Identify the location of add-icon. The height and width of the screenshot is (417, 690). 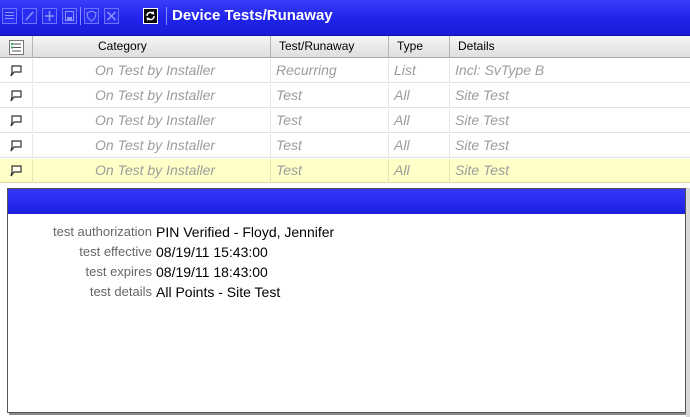
(49, 16).